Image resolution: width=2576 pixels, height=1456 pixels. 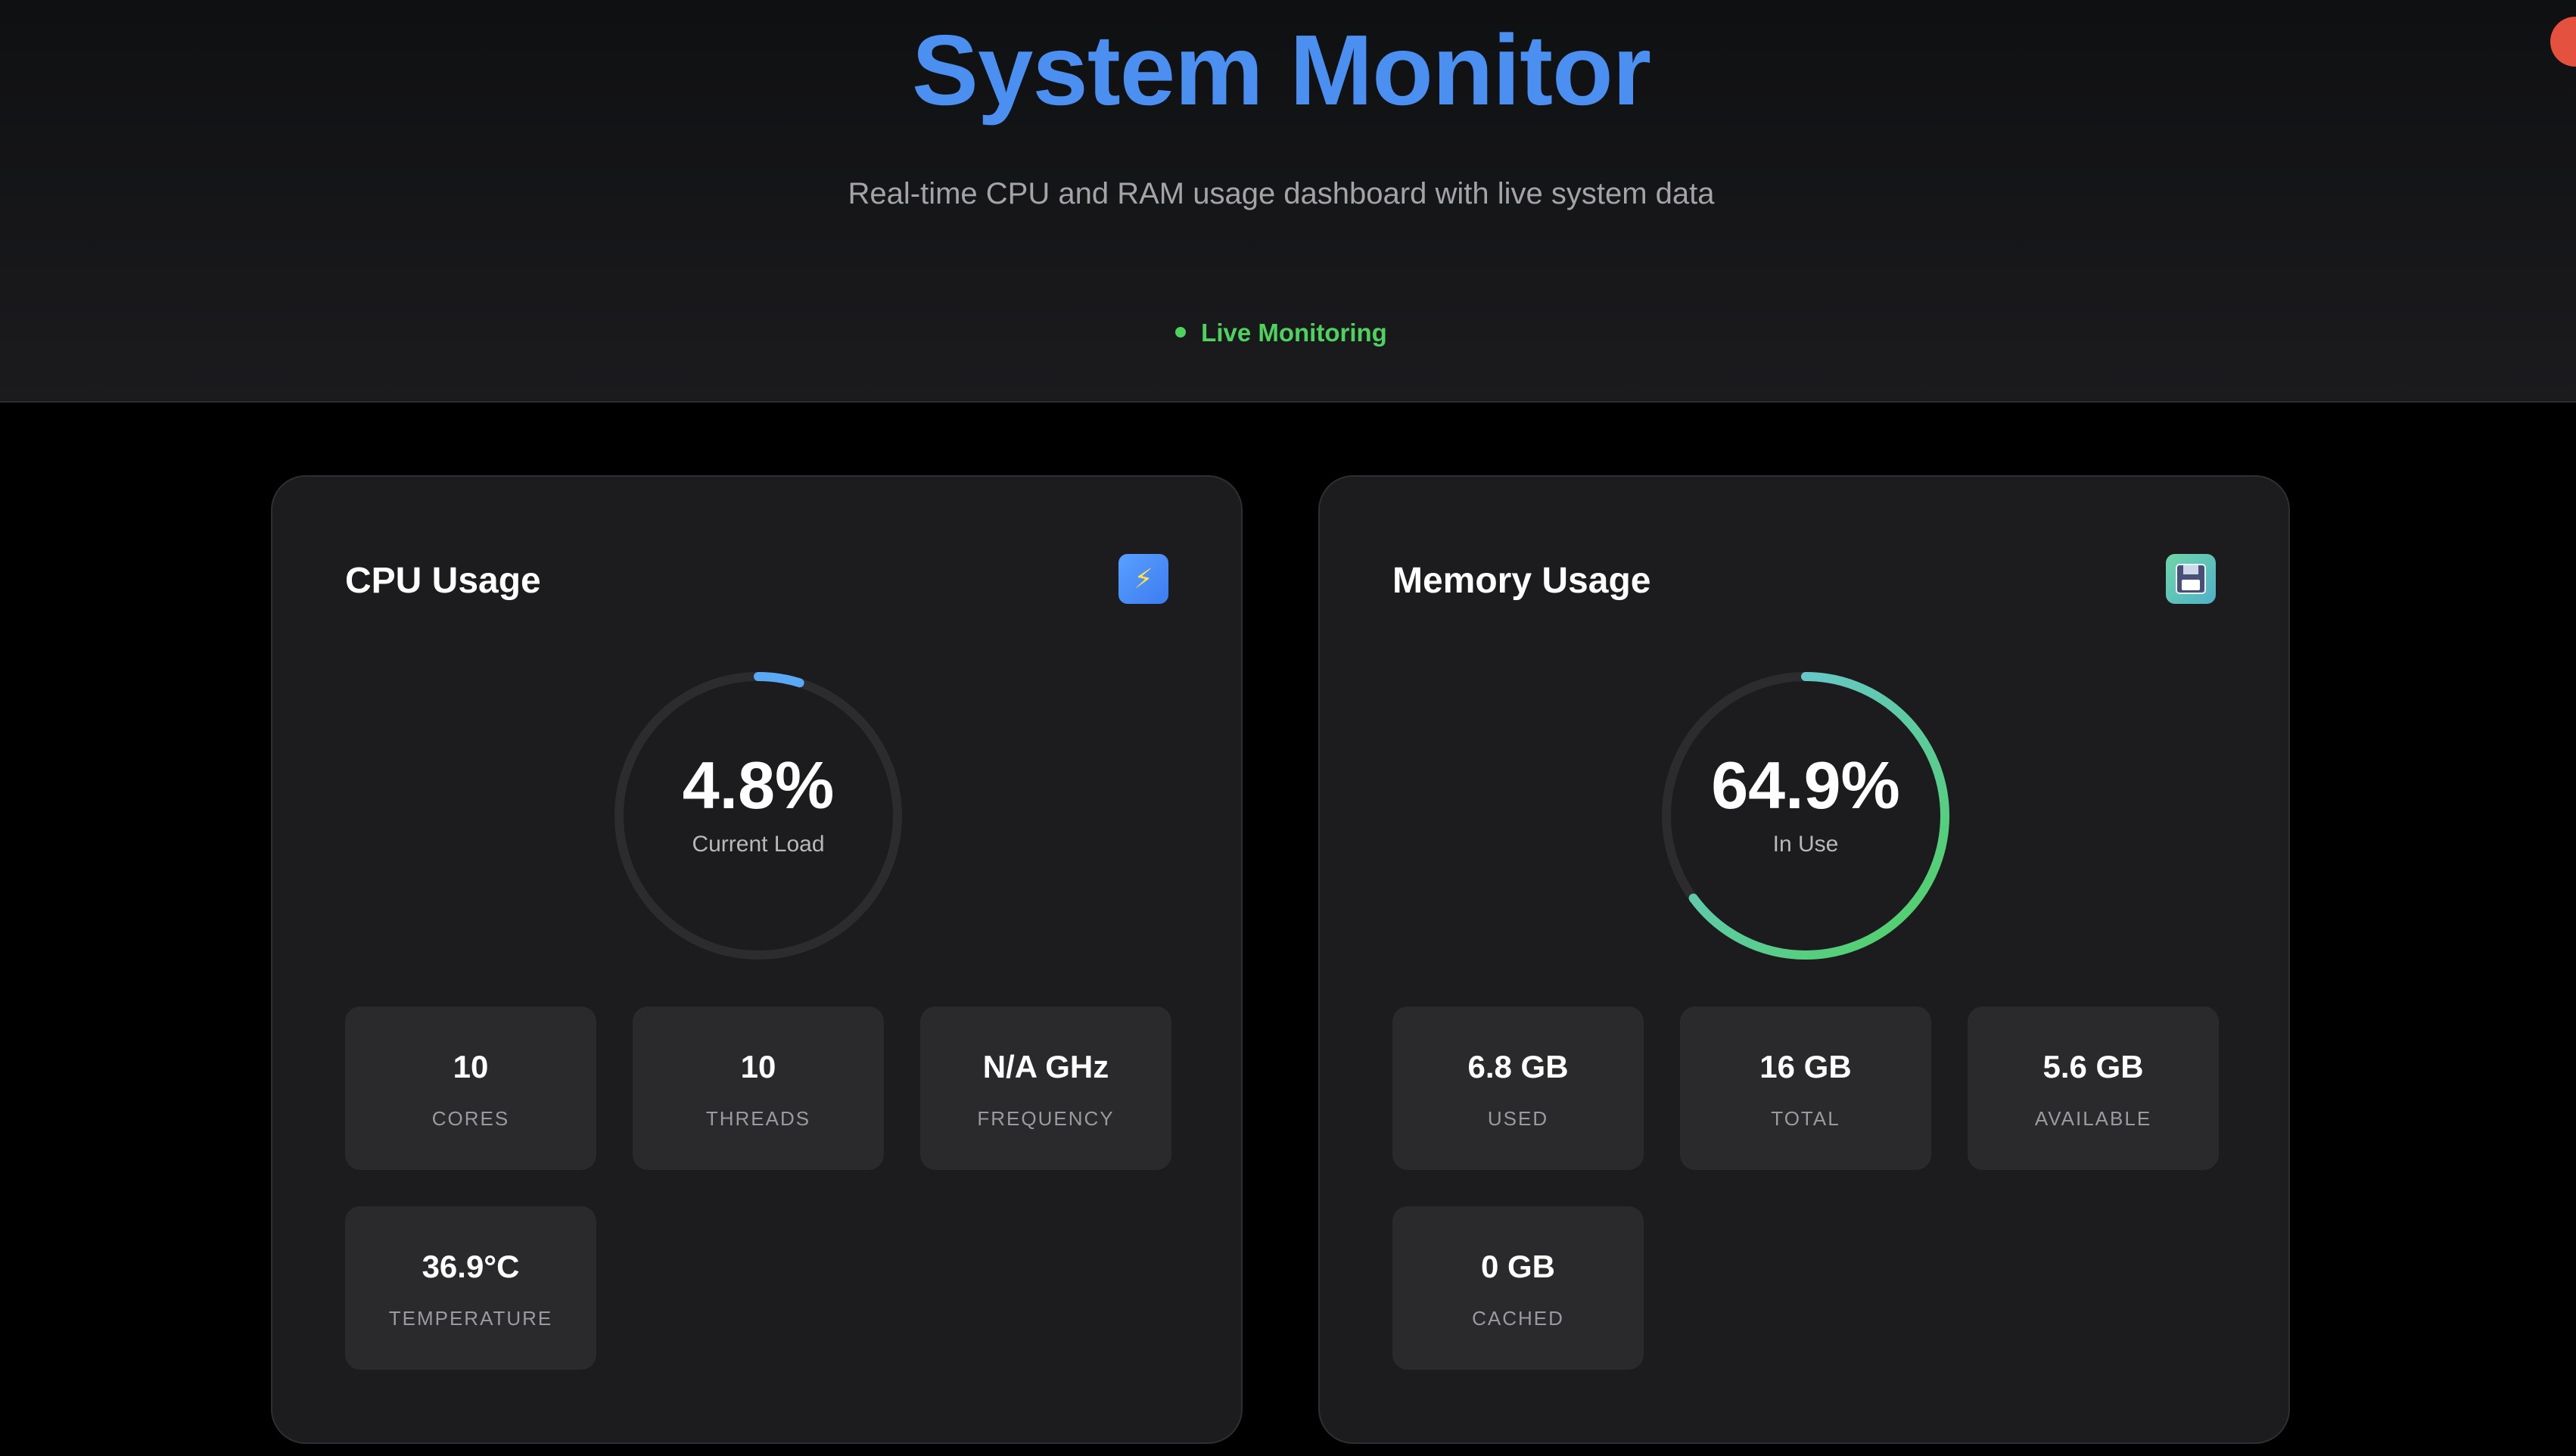 I want to click on stat-label: TOTAL, so click(x=1806, y=1118).